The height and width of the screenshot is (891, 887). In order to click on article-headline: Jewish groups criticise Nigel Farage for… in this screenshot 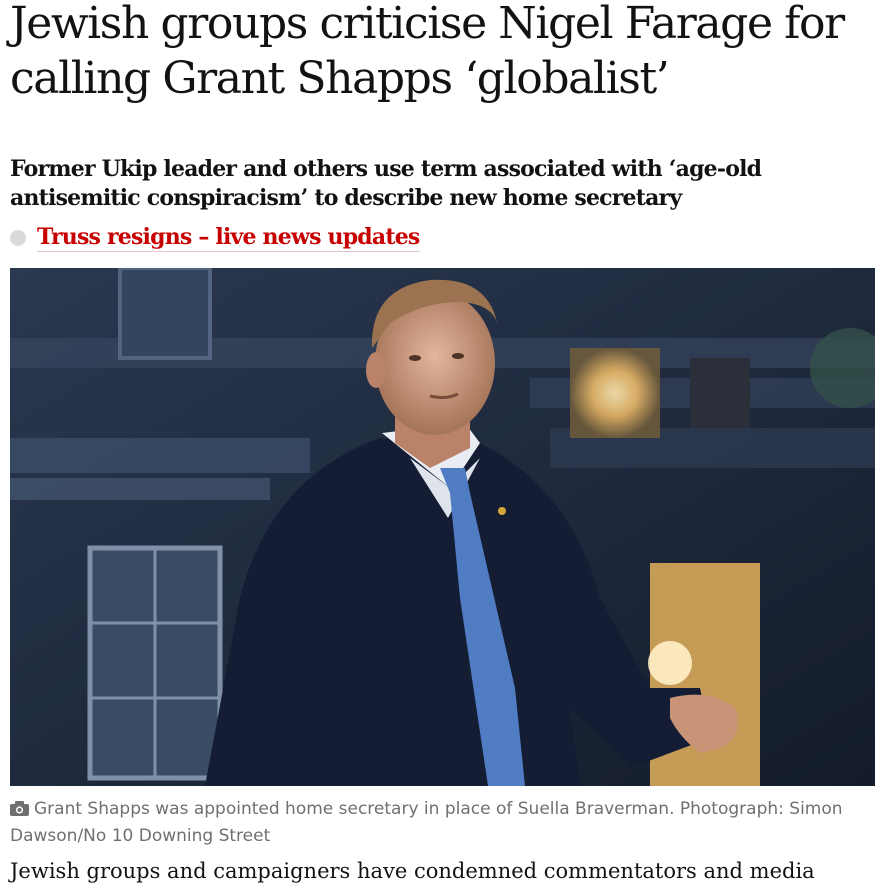, I will do `click(427, 52)`.